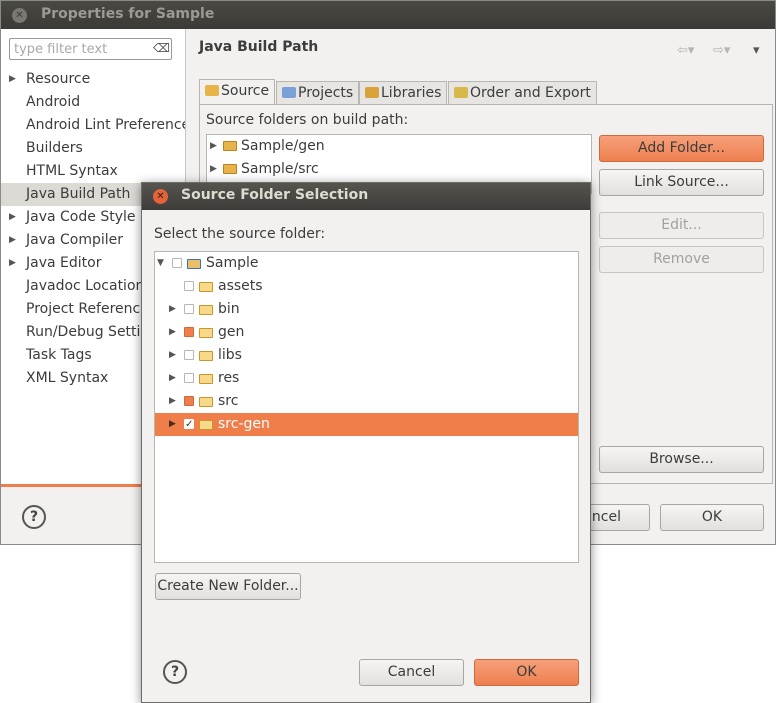  What do you see at coordinates (366, 401) in the screenshot?
I see `folder-tree-row: ▶ src` at bounding box center [366, 401].